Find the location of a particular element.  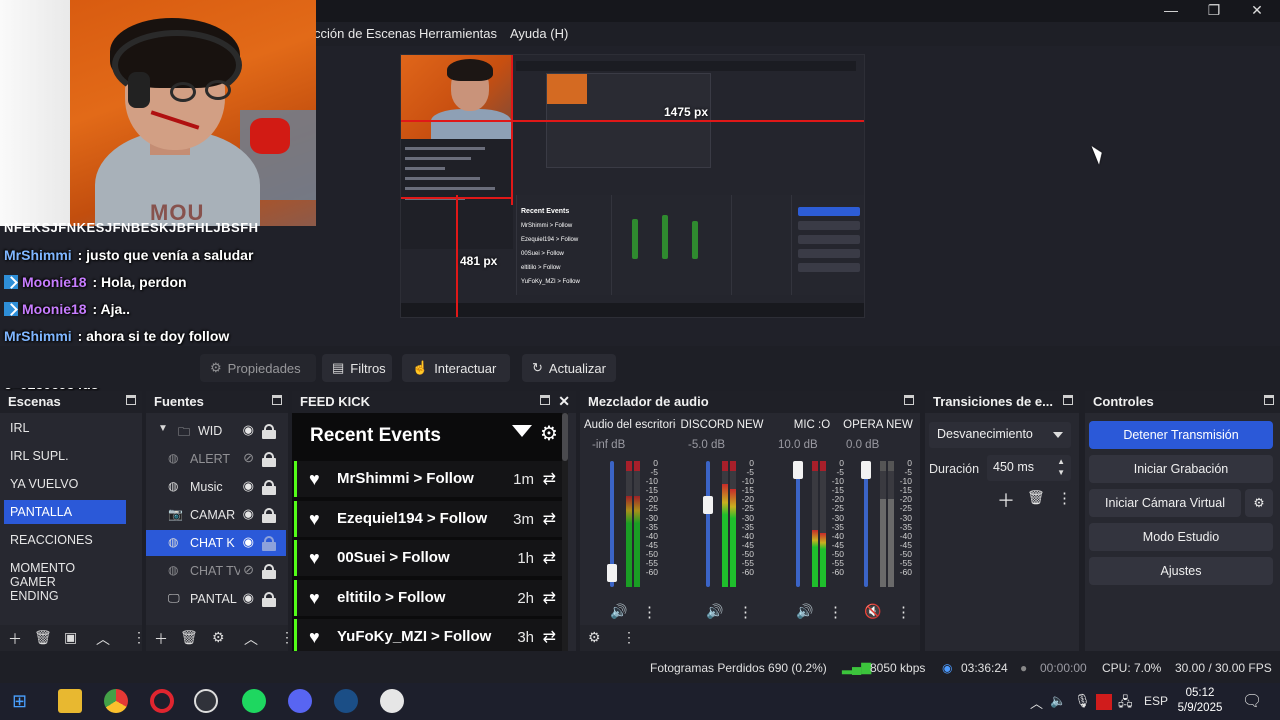

filters-button: ▤ Filtros is located at coordinates (357, 368).